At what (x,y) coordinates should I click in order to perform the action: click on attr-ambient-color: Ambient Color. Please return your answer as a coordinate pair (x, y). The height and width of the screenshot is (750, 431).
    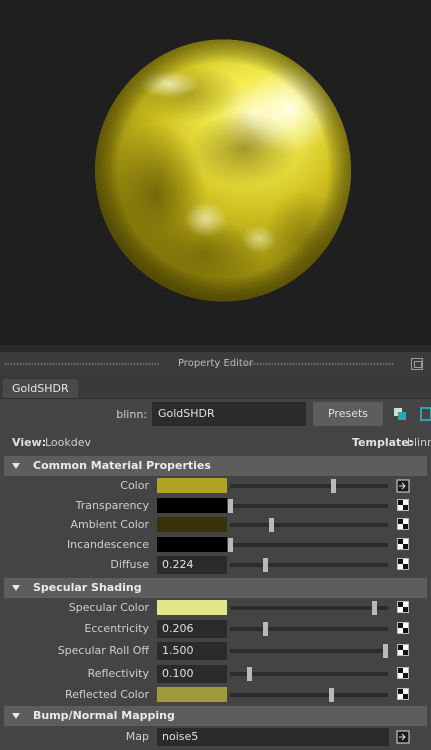
    Looking at the image, I should click on (215, 525).